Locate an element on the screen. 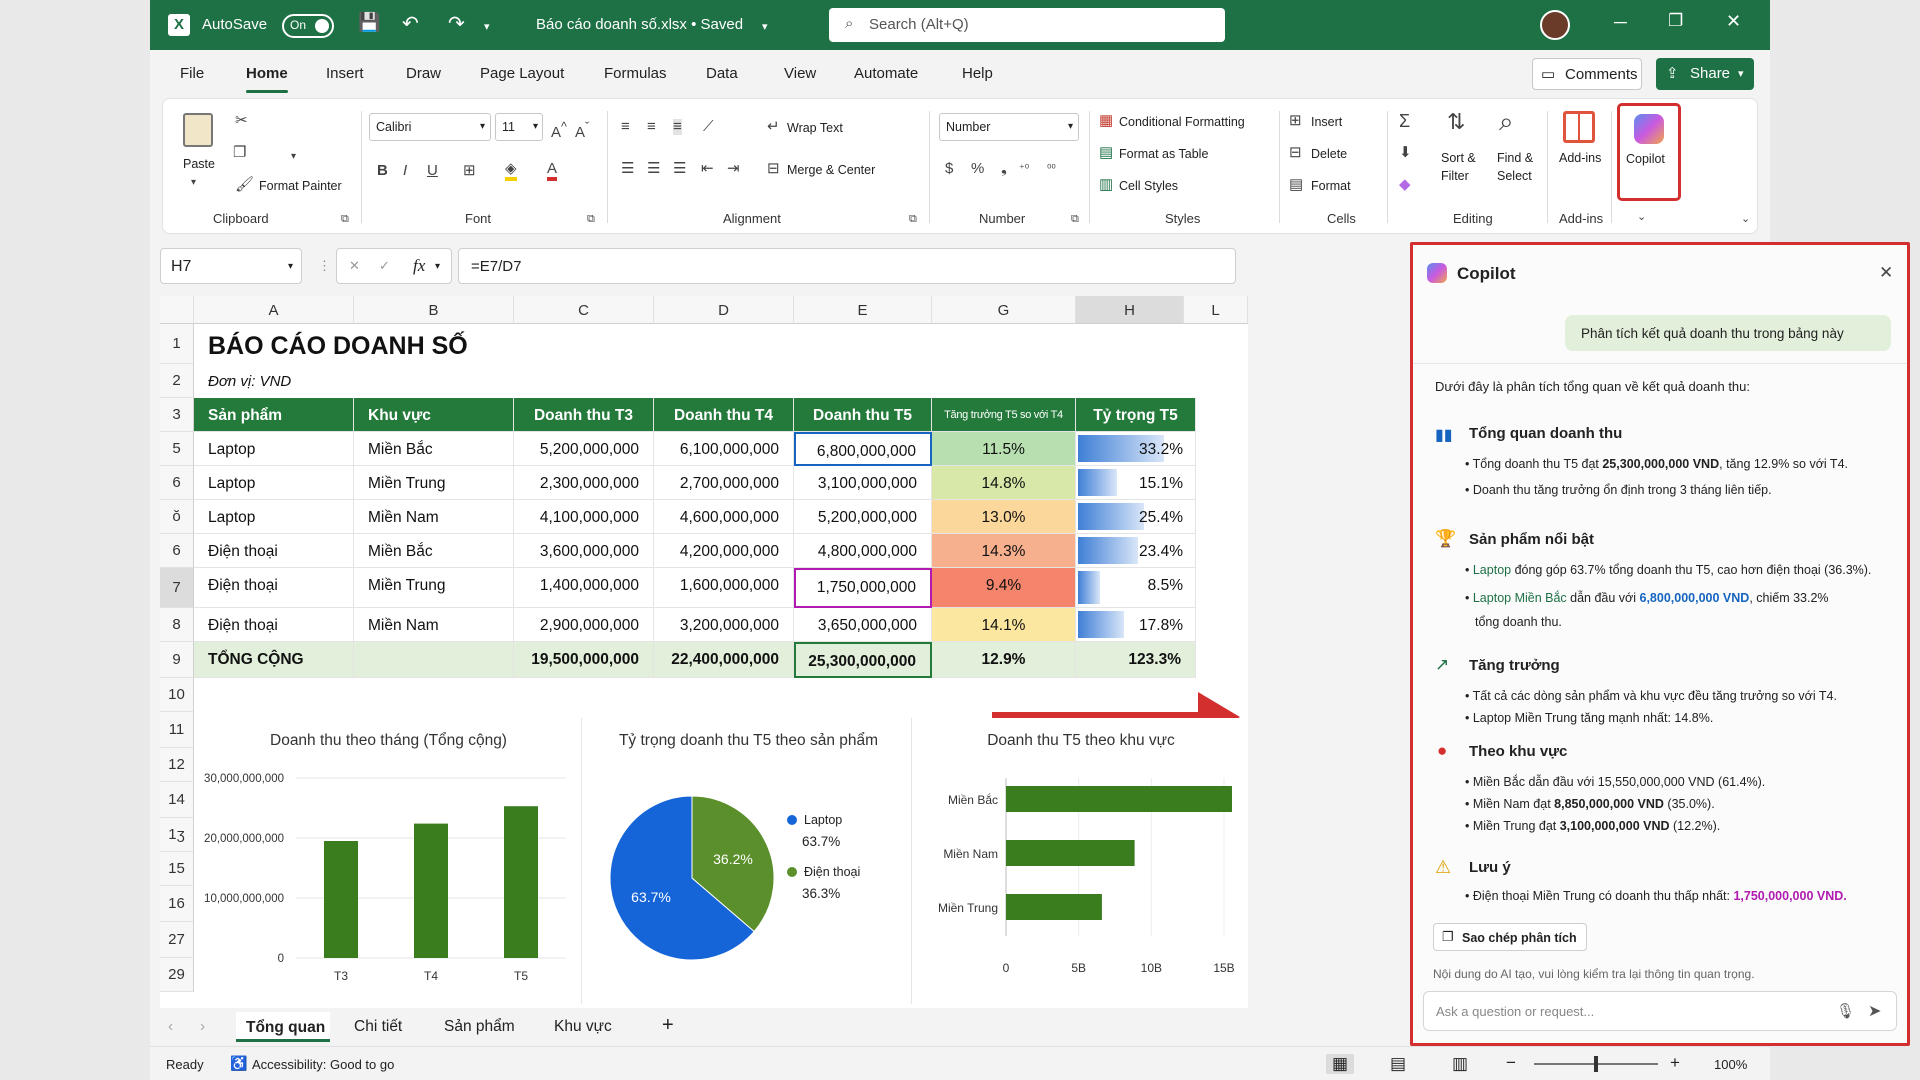 The height and width of the screenshot is (1080, 1920). cell-share: 25.4% is located at coordinates (1136, 517).